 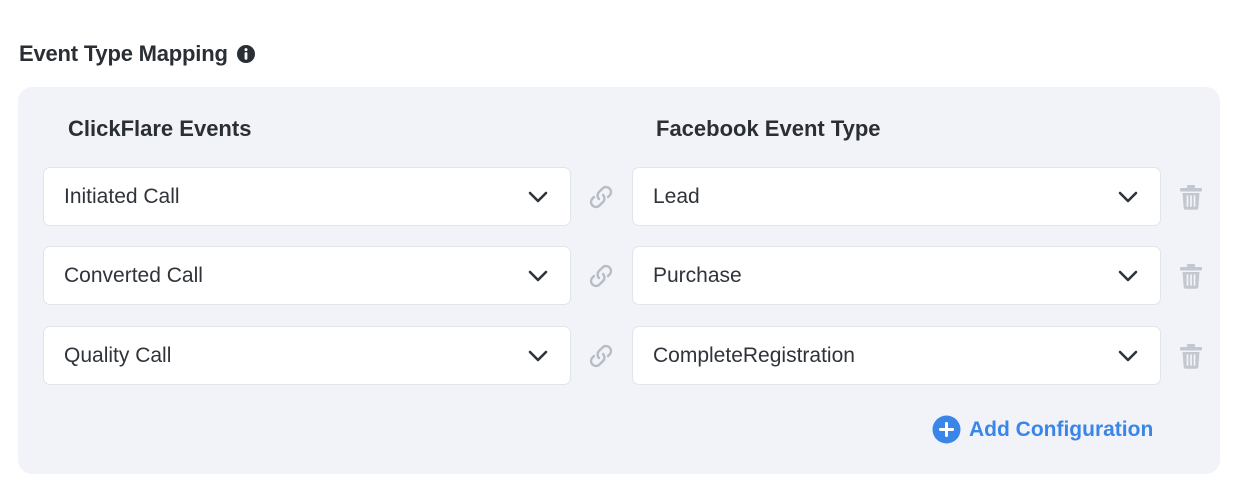 What do you see at coordinates (246, 54) in the screenshot?
I see `info-icon` at bounding box center [246, 54].